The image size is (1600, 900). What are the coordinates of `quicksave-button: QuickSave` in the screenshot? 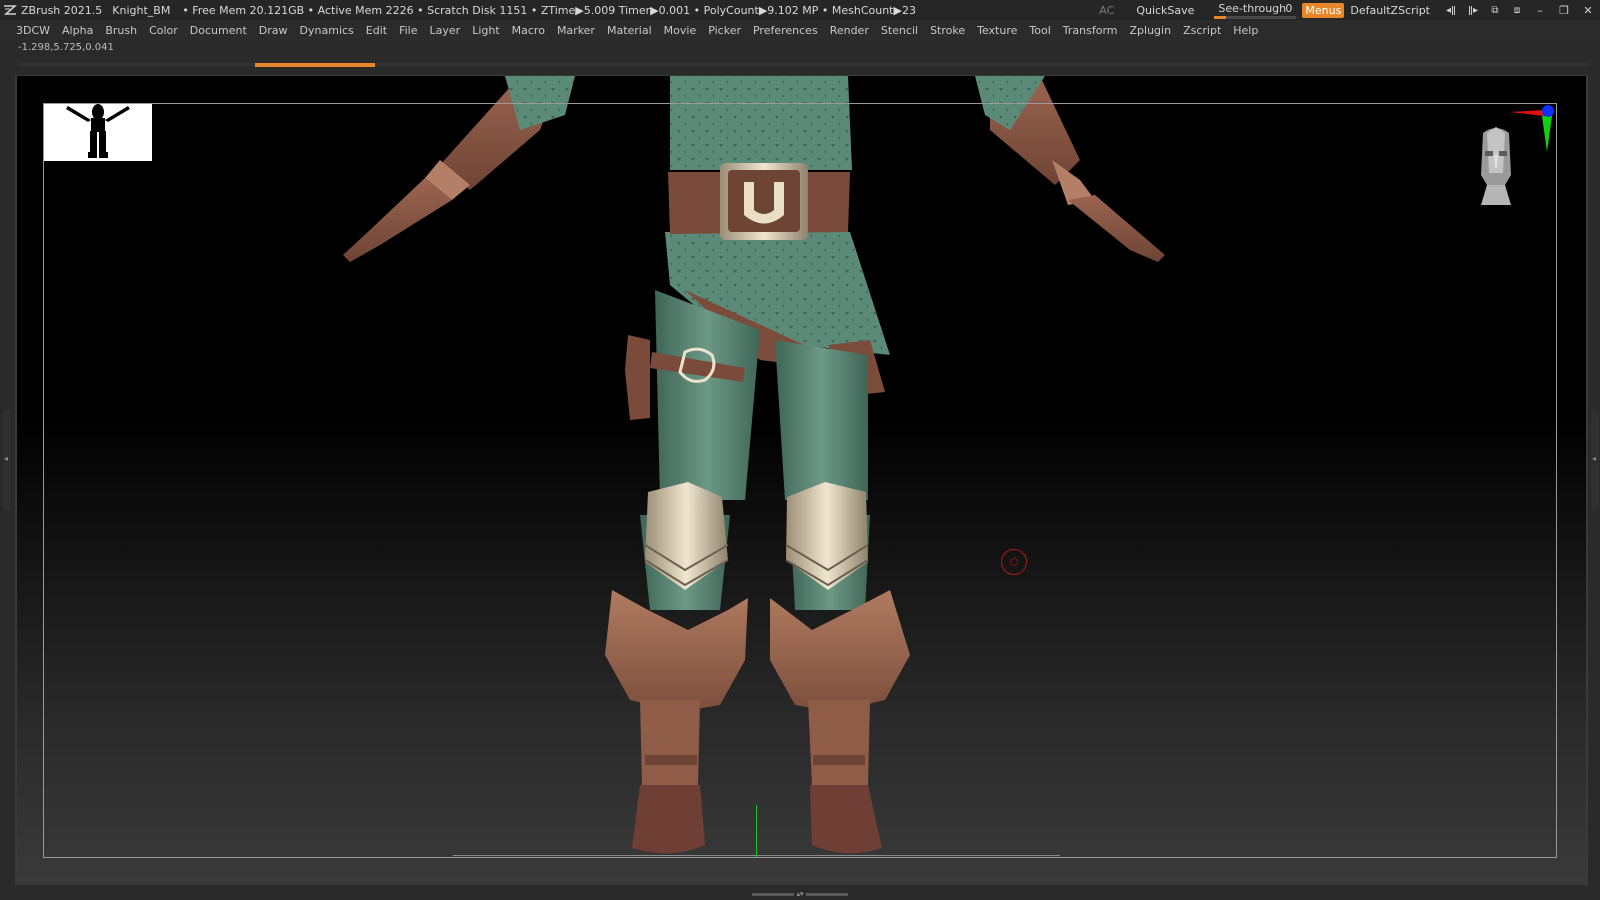 It's located at (1165, 10).